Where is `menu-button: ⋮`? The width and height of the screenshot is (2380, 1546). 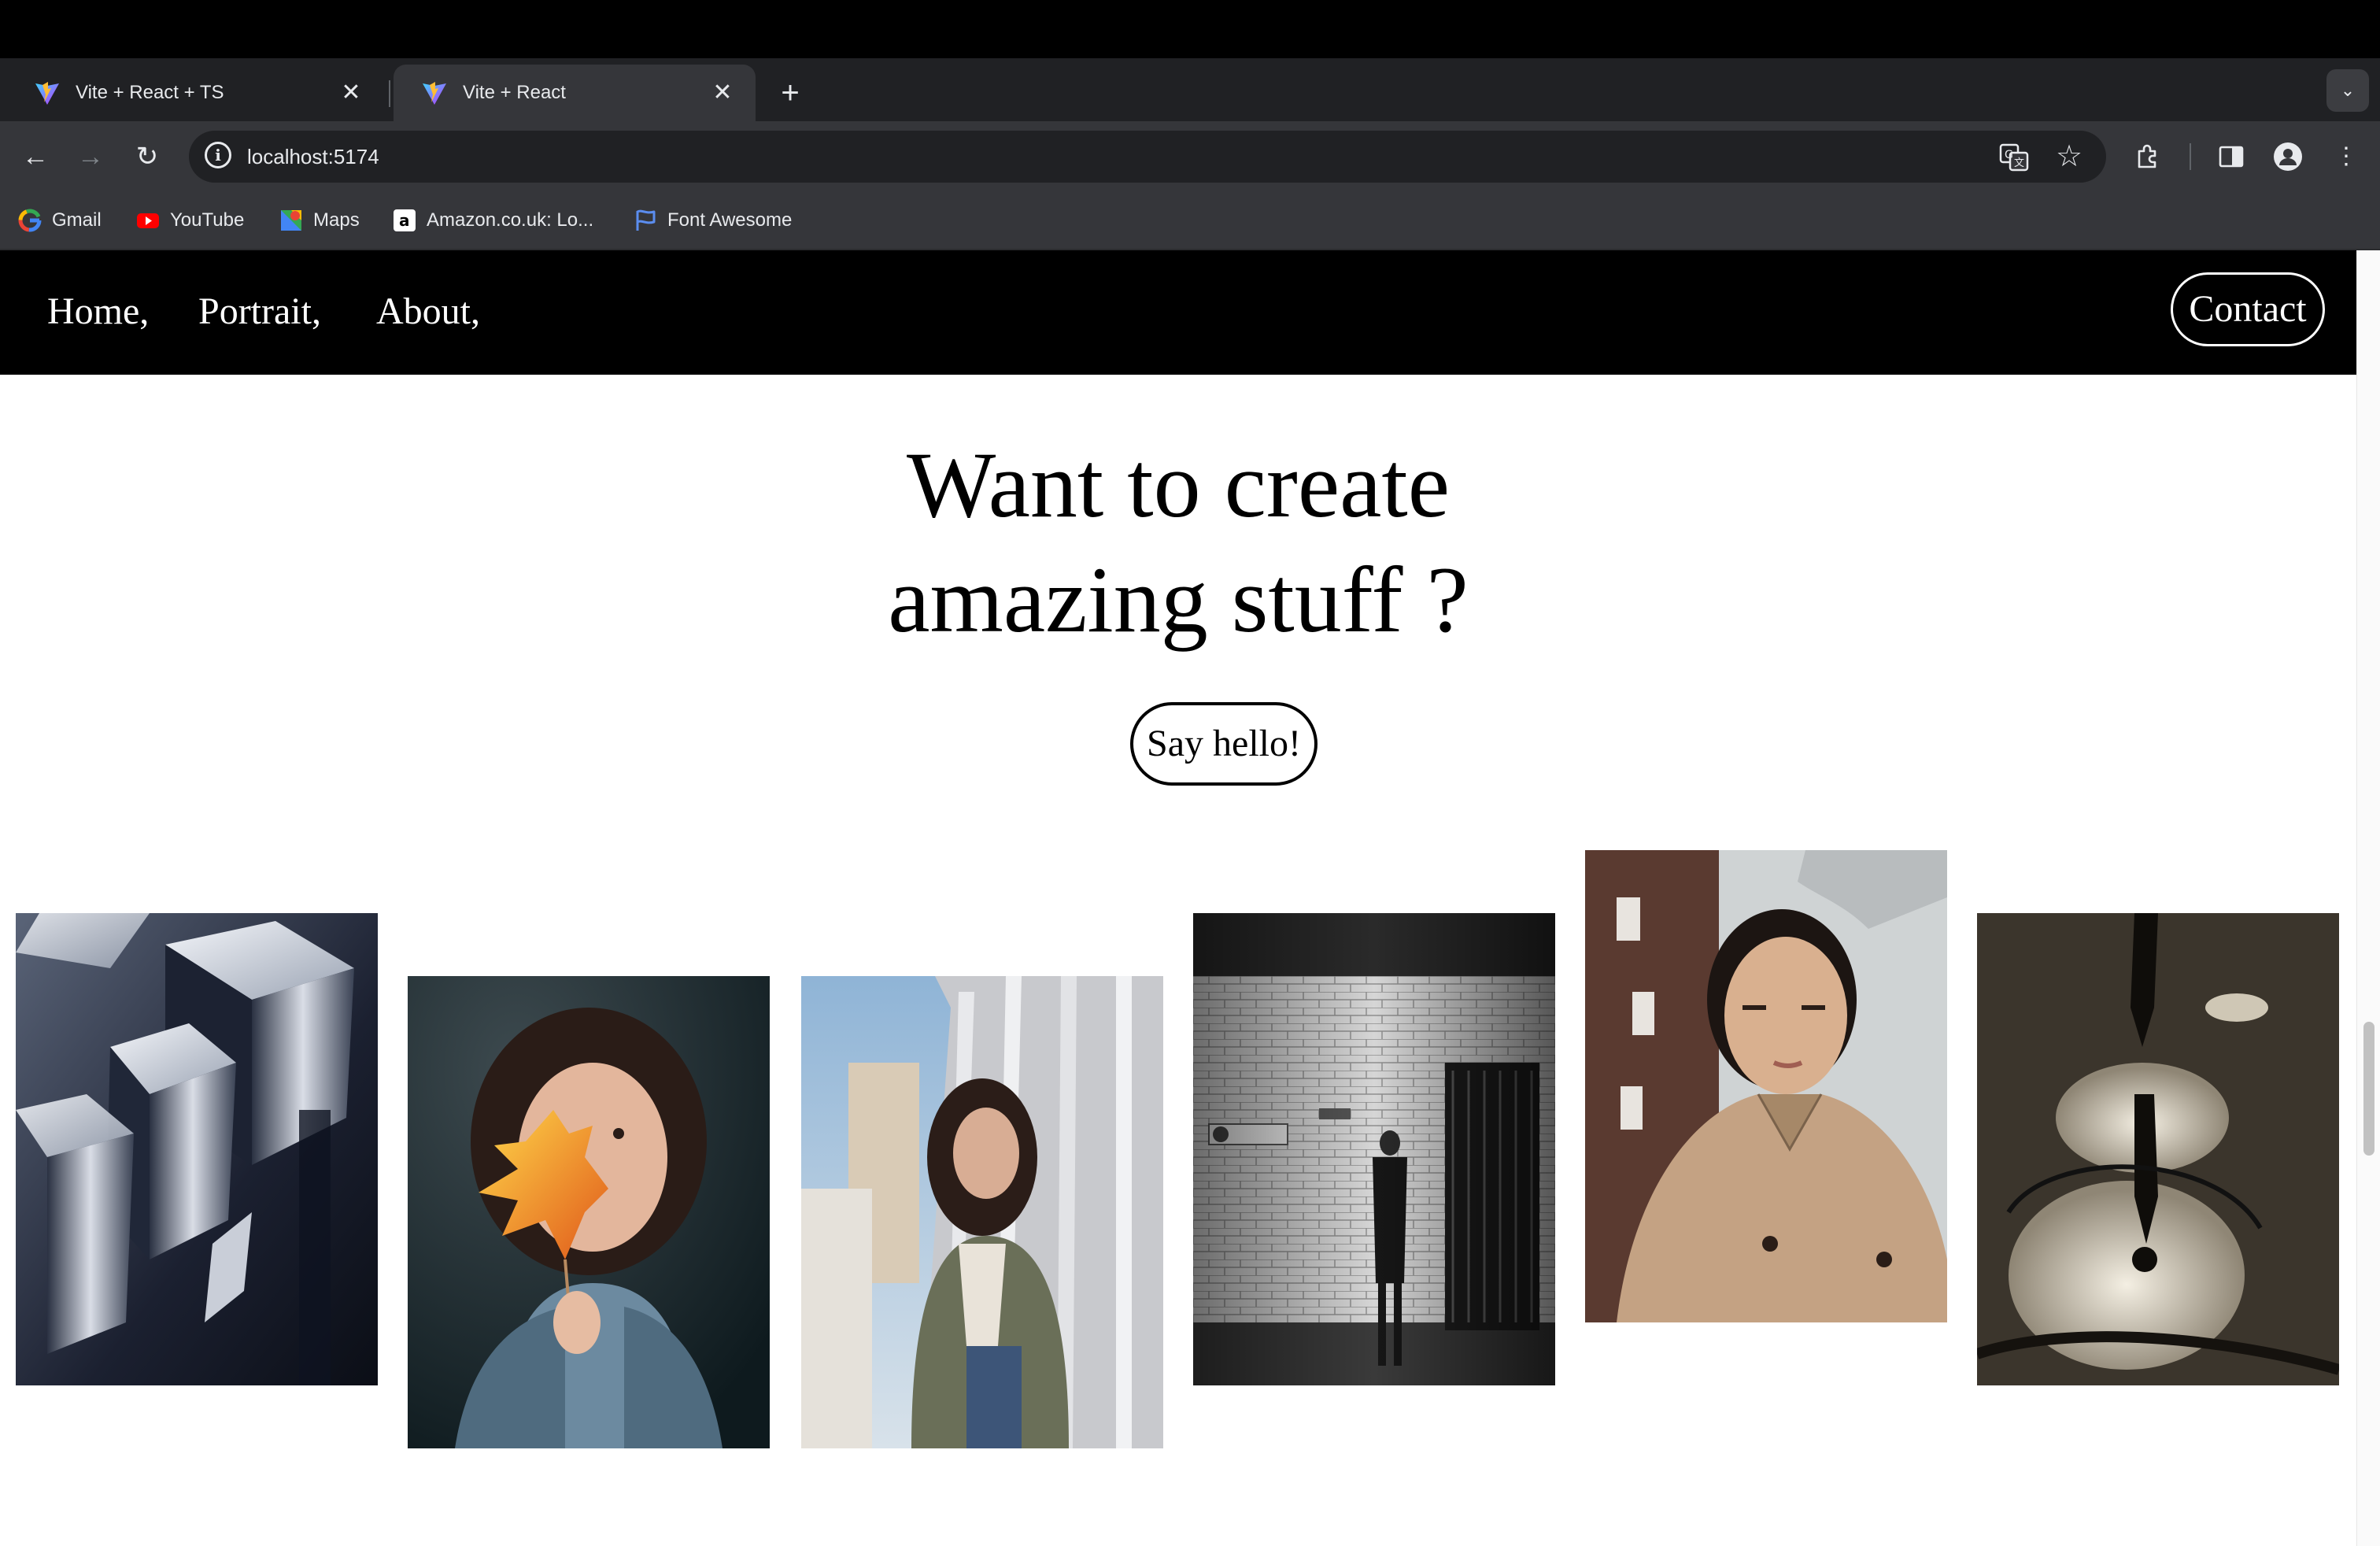 menu-button: ⋮ is located at coordinates (2346, 156).